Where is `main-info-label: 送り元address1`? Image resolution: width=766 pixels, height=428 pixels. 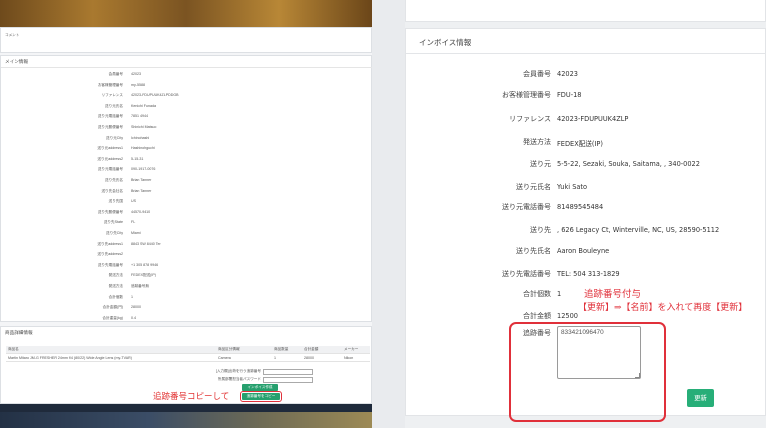 main-info-label: 送り元address1 is located at coordinates (110, 148).